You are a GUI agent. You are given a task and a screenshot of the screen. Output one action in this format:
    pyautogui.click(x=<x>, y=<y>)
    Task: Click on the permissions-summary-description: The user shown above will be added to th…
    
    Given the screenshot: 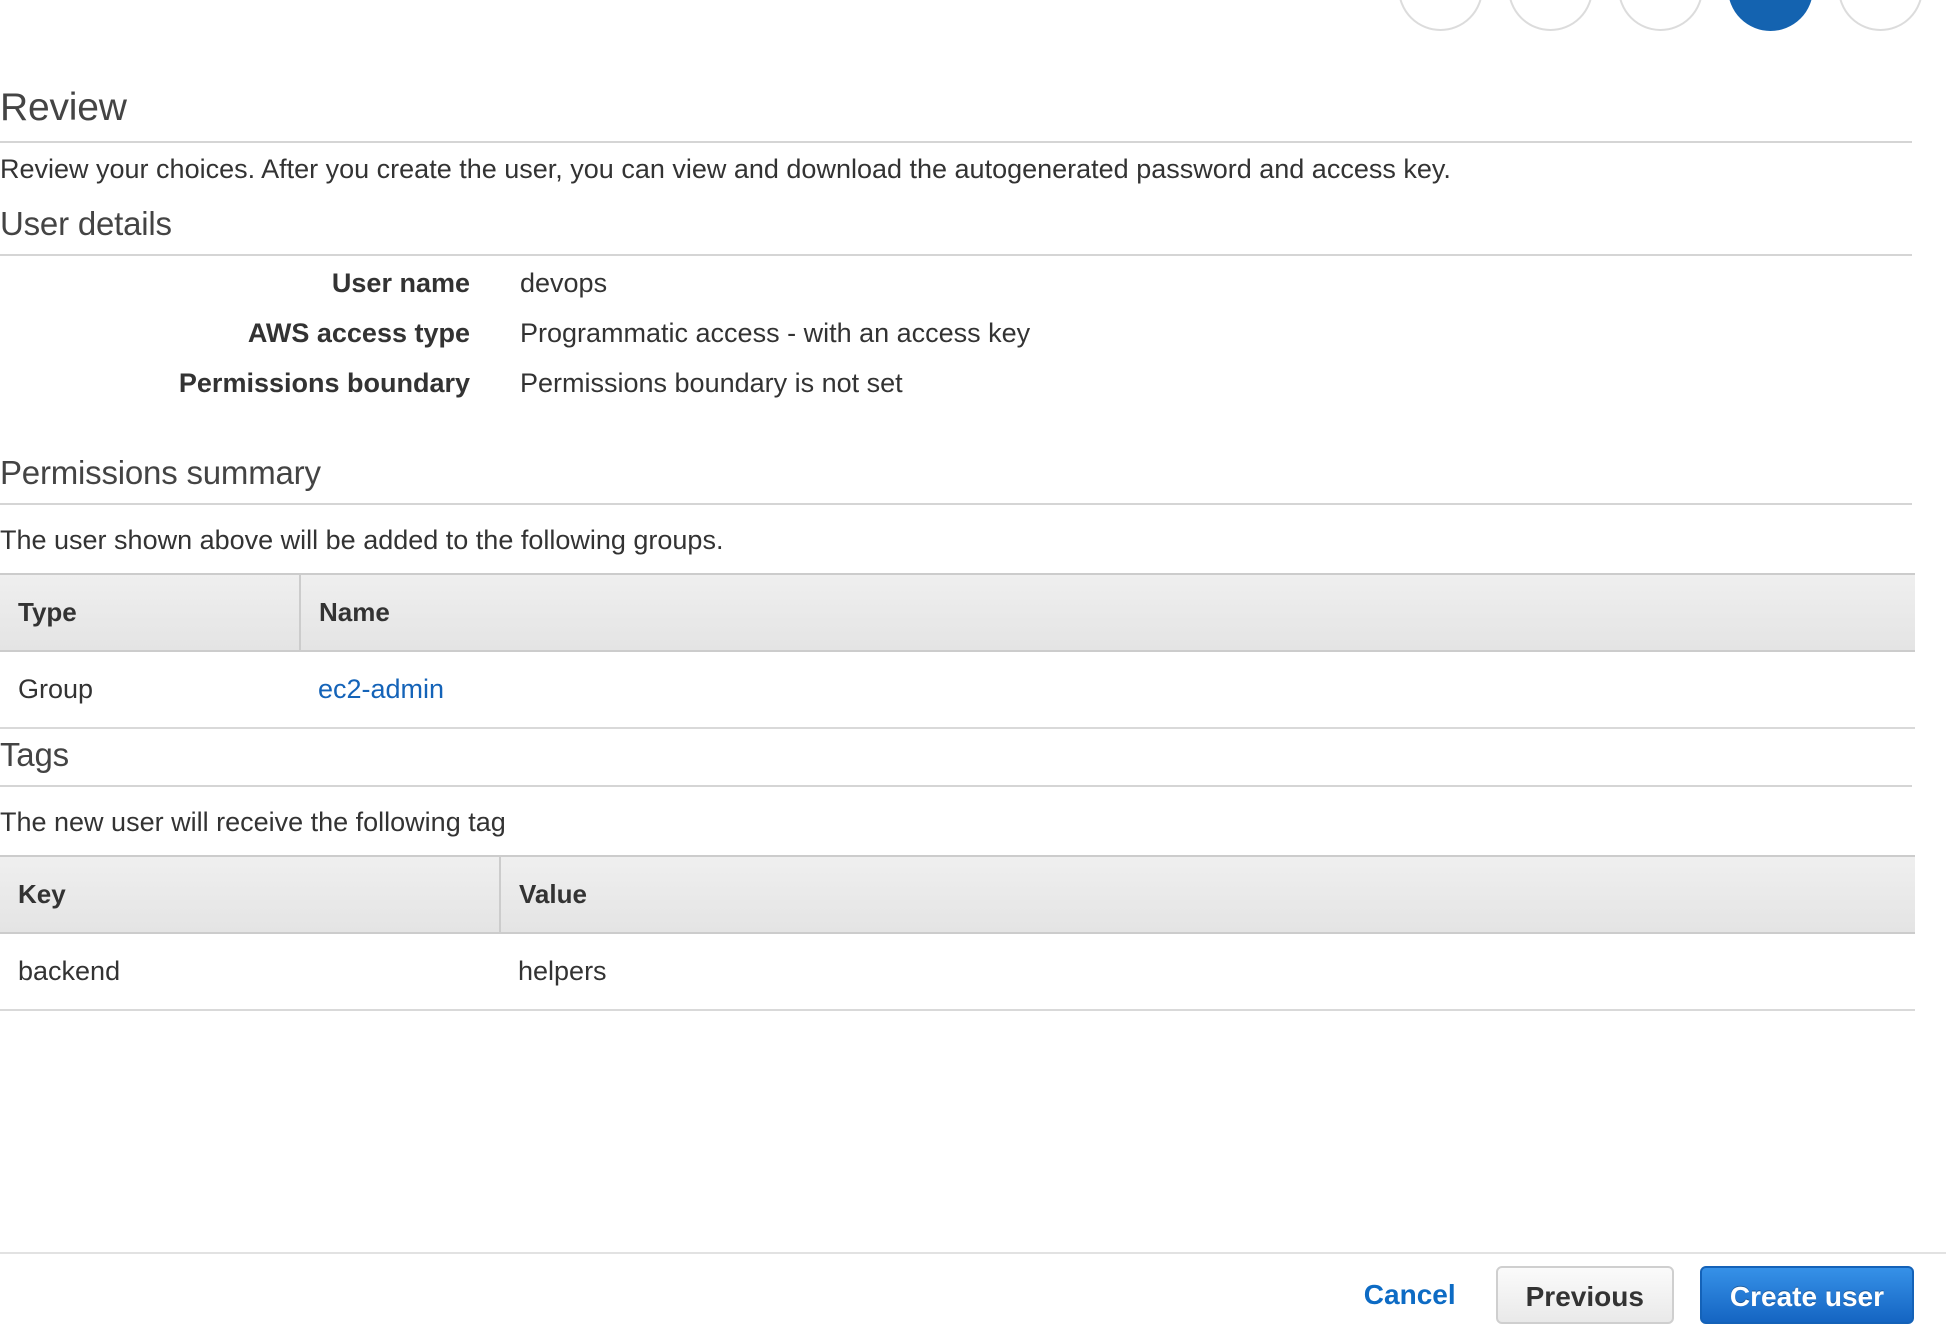 What is the action you would take?
    pyautogui.click(x=362, y=540)
    